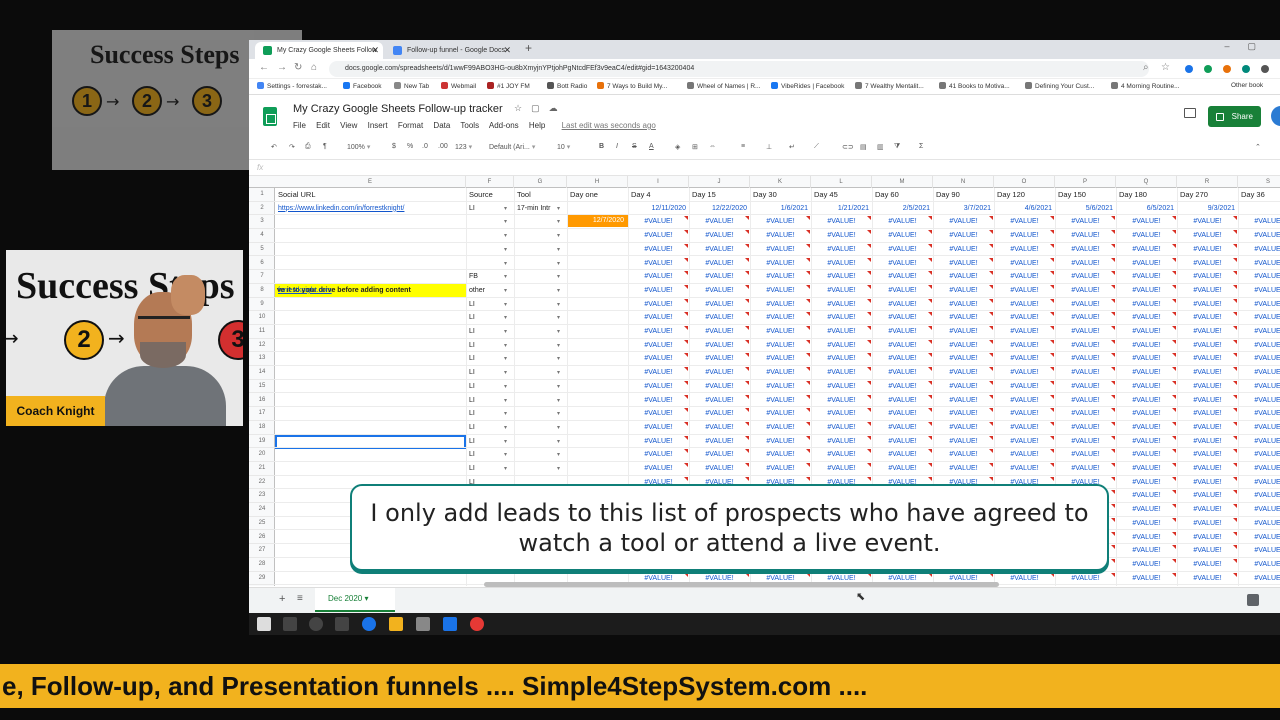 The width and height of the screenshot is (1280, 720). Describe the element at coordinates (658, 195) in the screenshot. I see `header-cell: Day 4` at that location.